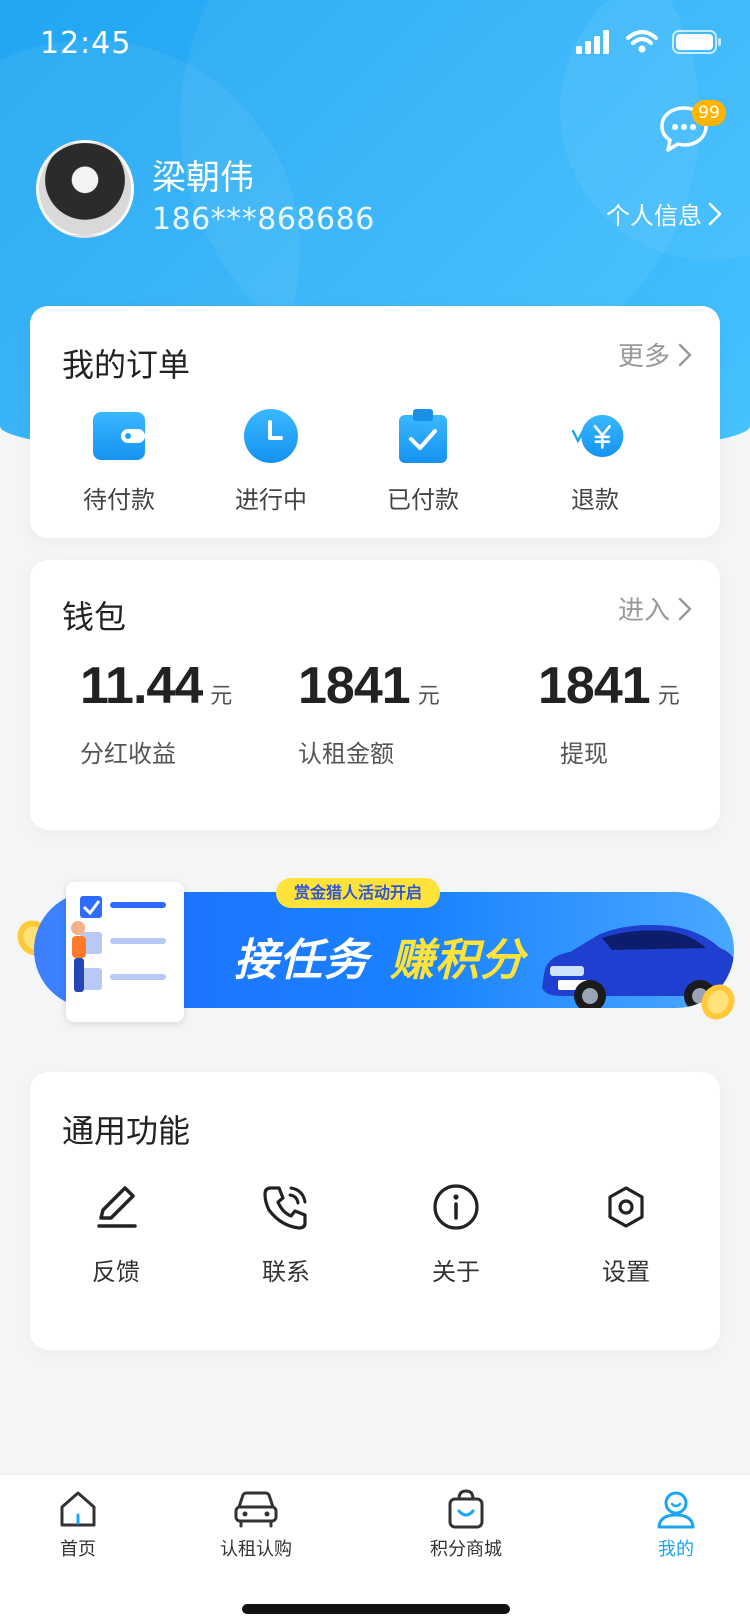 The width and height of the screenshot is (750, 1624). What do you see at coordinates (375, 952) in the screenshot?
I see `promo-banner: 接任务 赚积分 赏金猎人活动开启` at bounding box center [375, 952].